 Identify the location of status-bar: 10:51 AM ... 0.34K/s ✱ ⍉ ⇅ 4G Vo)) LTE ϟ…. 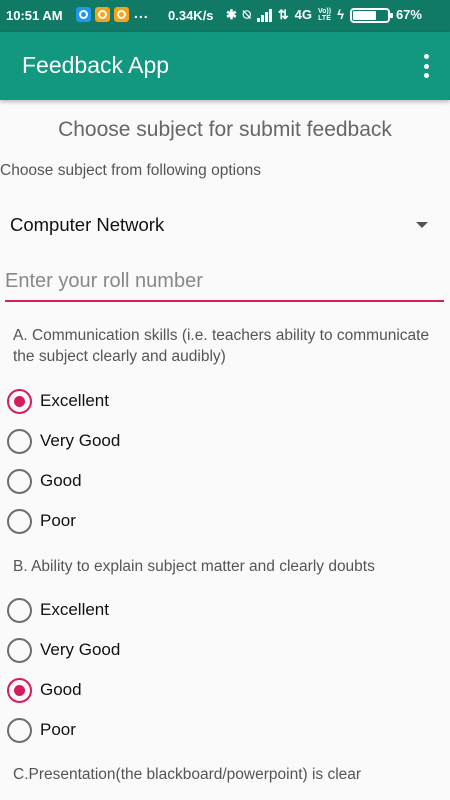
(225, 16).